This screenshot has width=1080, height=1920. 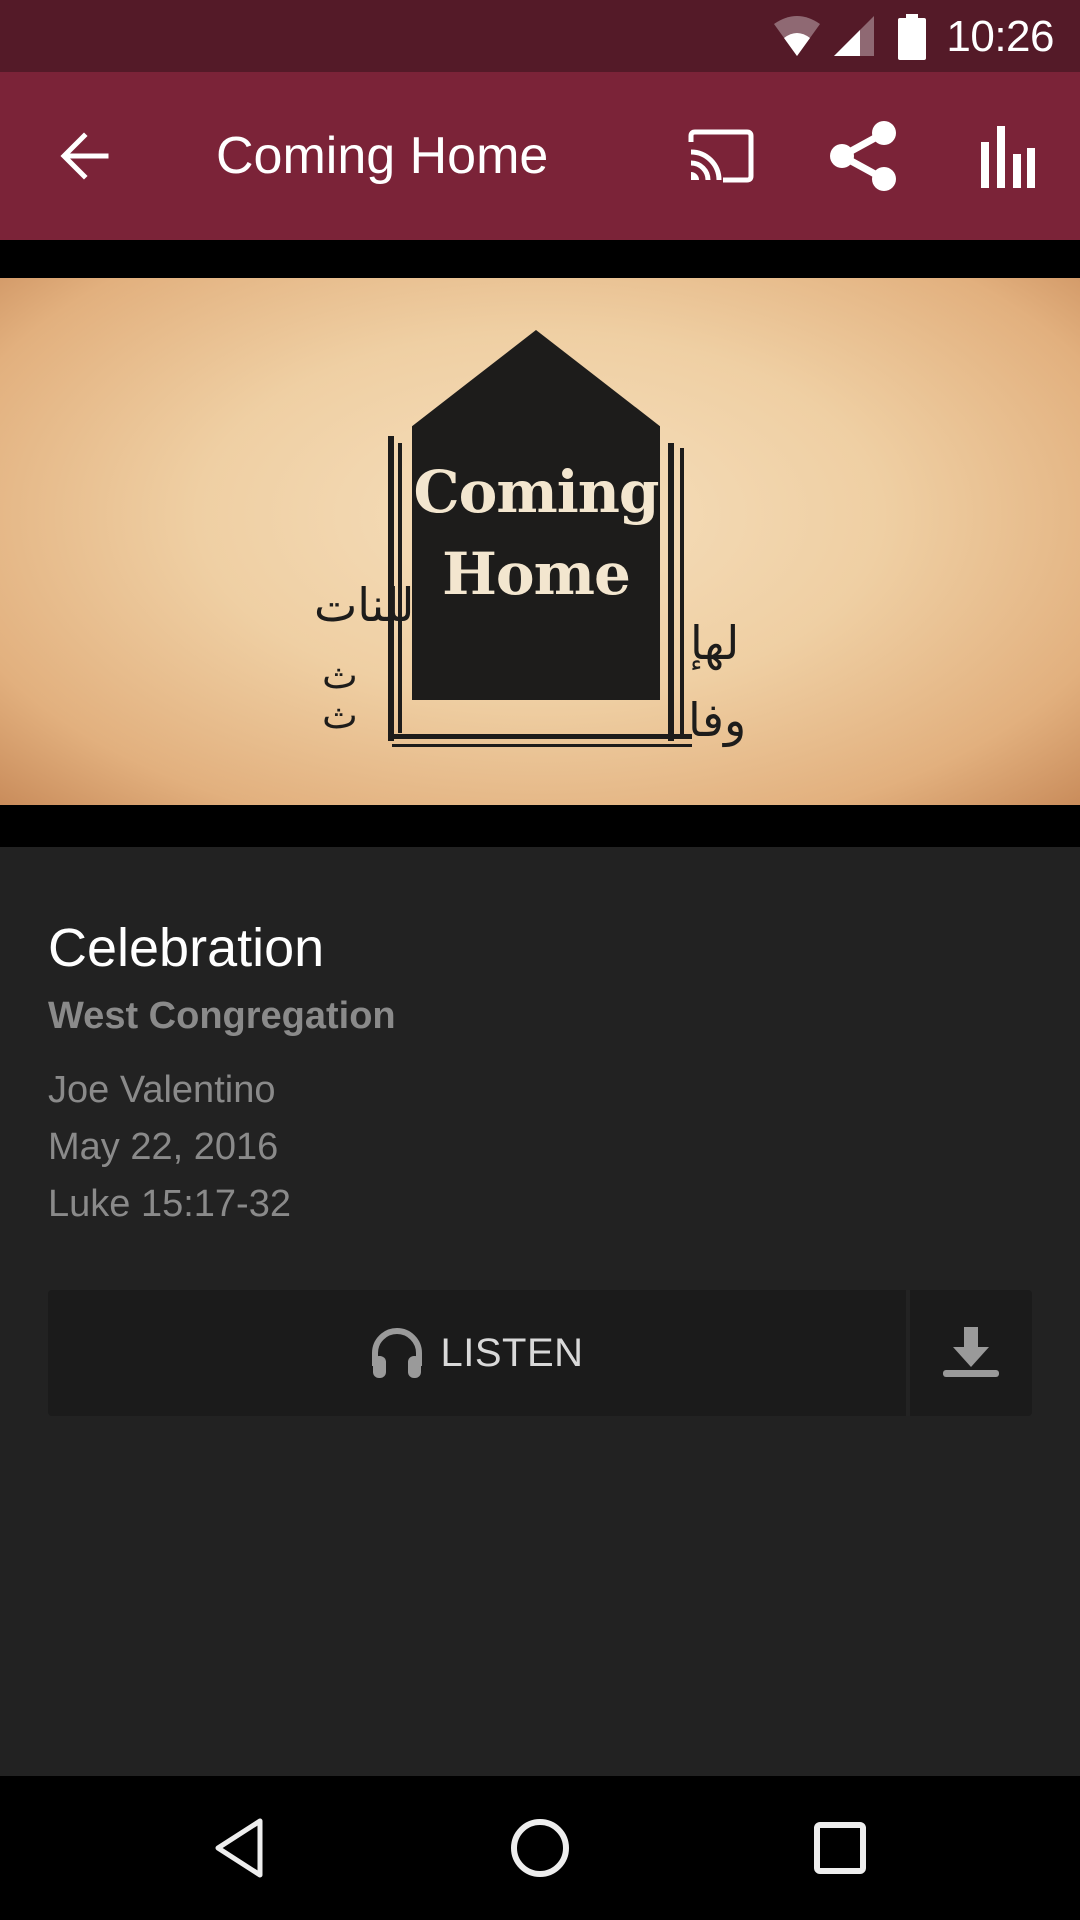 I want to click on stats-button, so click(x=1008, y=156).